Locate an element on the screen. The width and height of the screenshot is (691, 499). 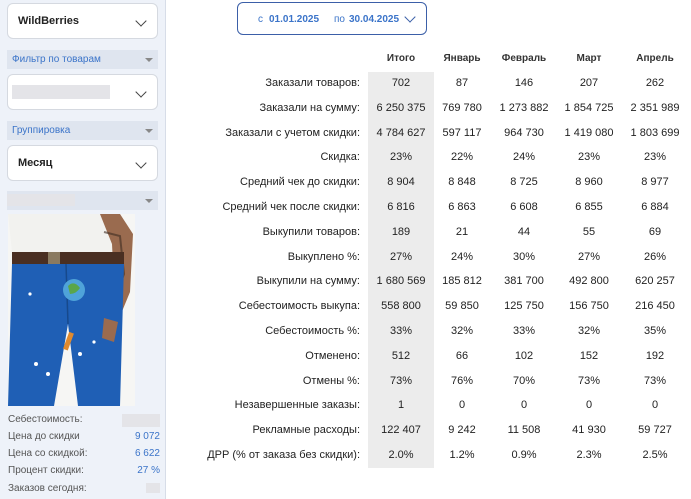
row-label: Скидка: is located at coordinates (340, 157).